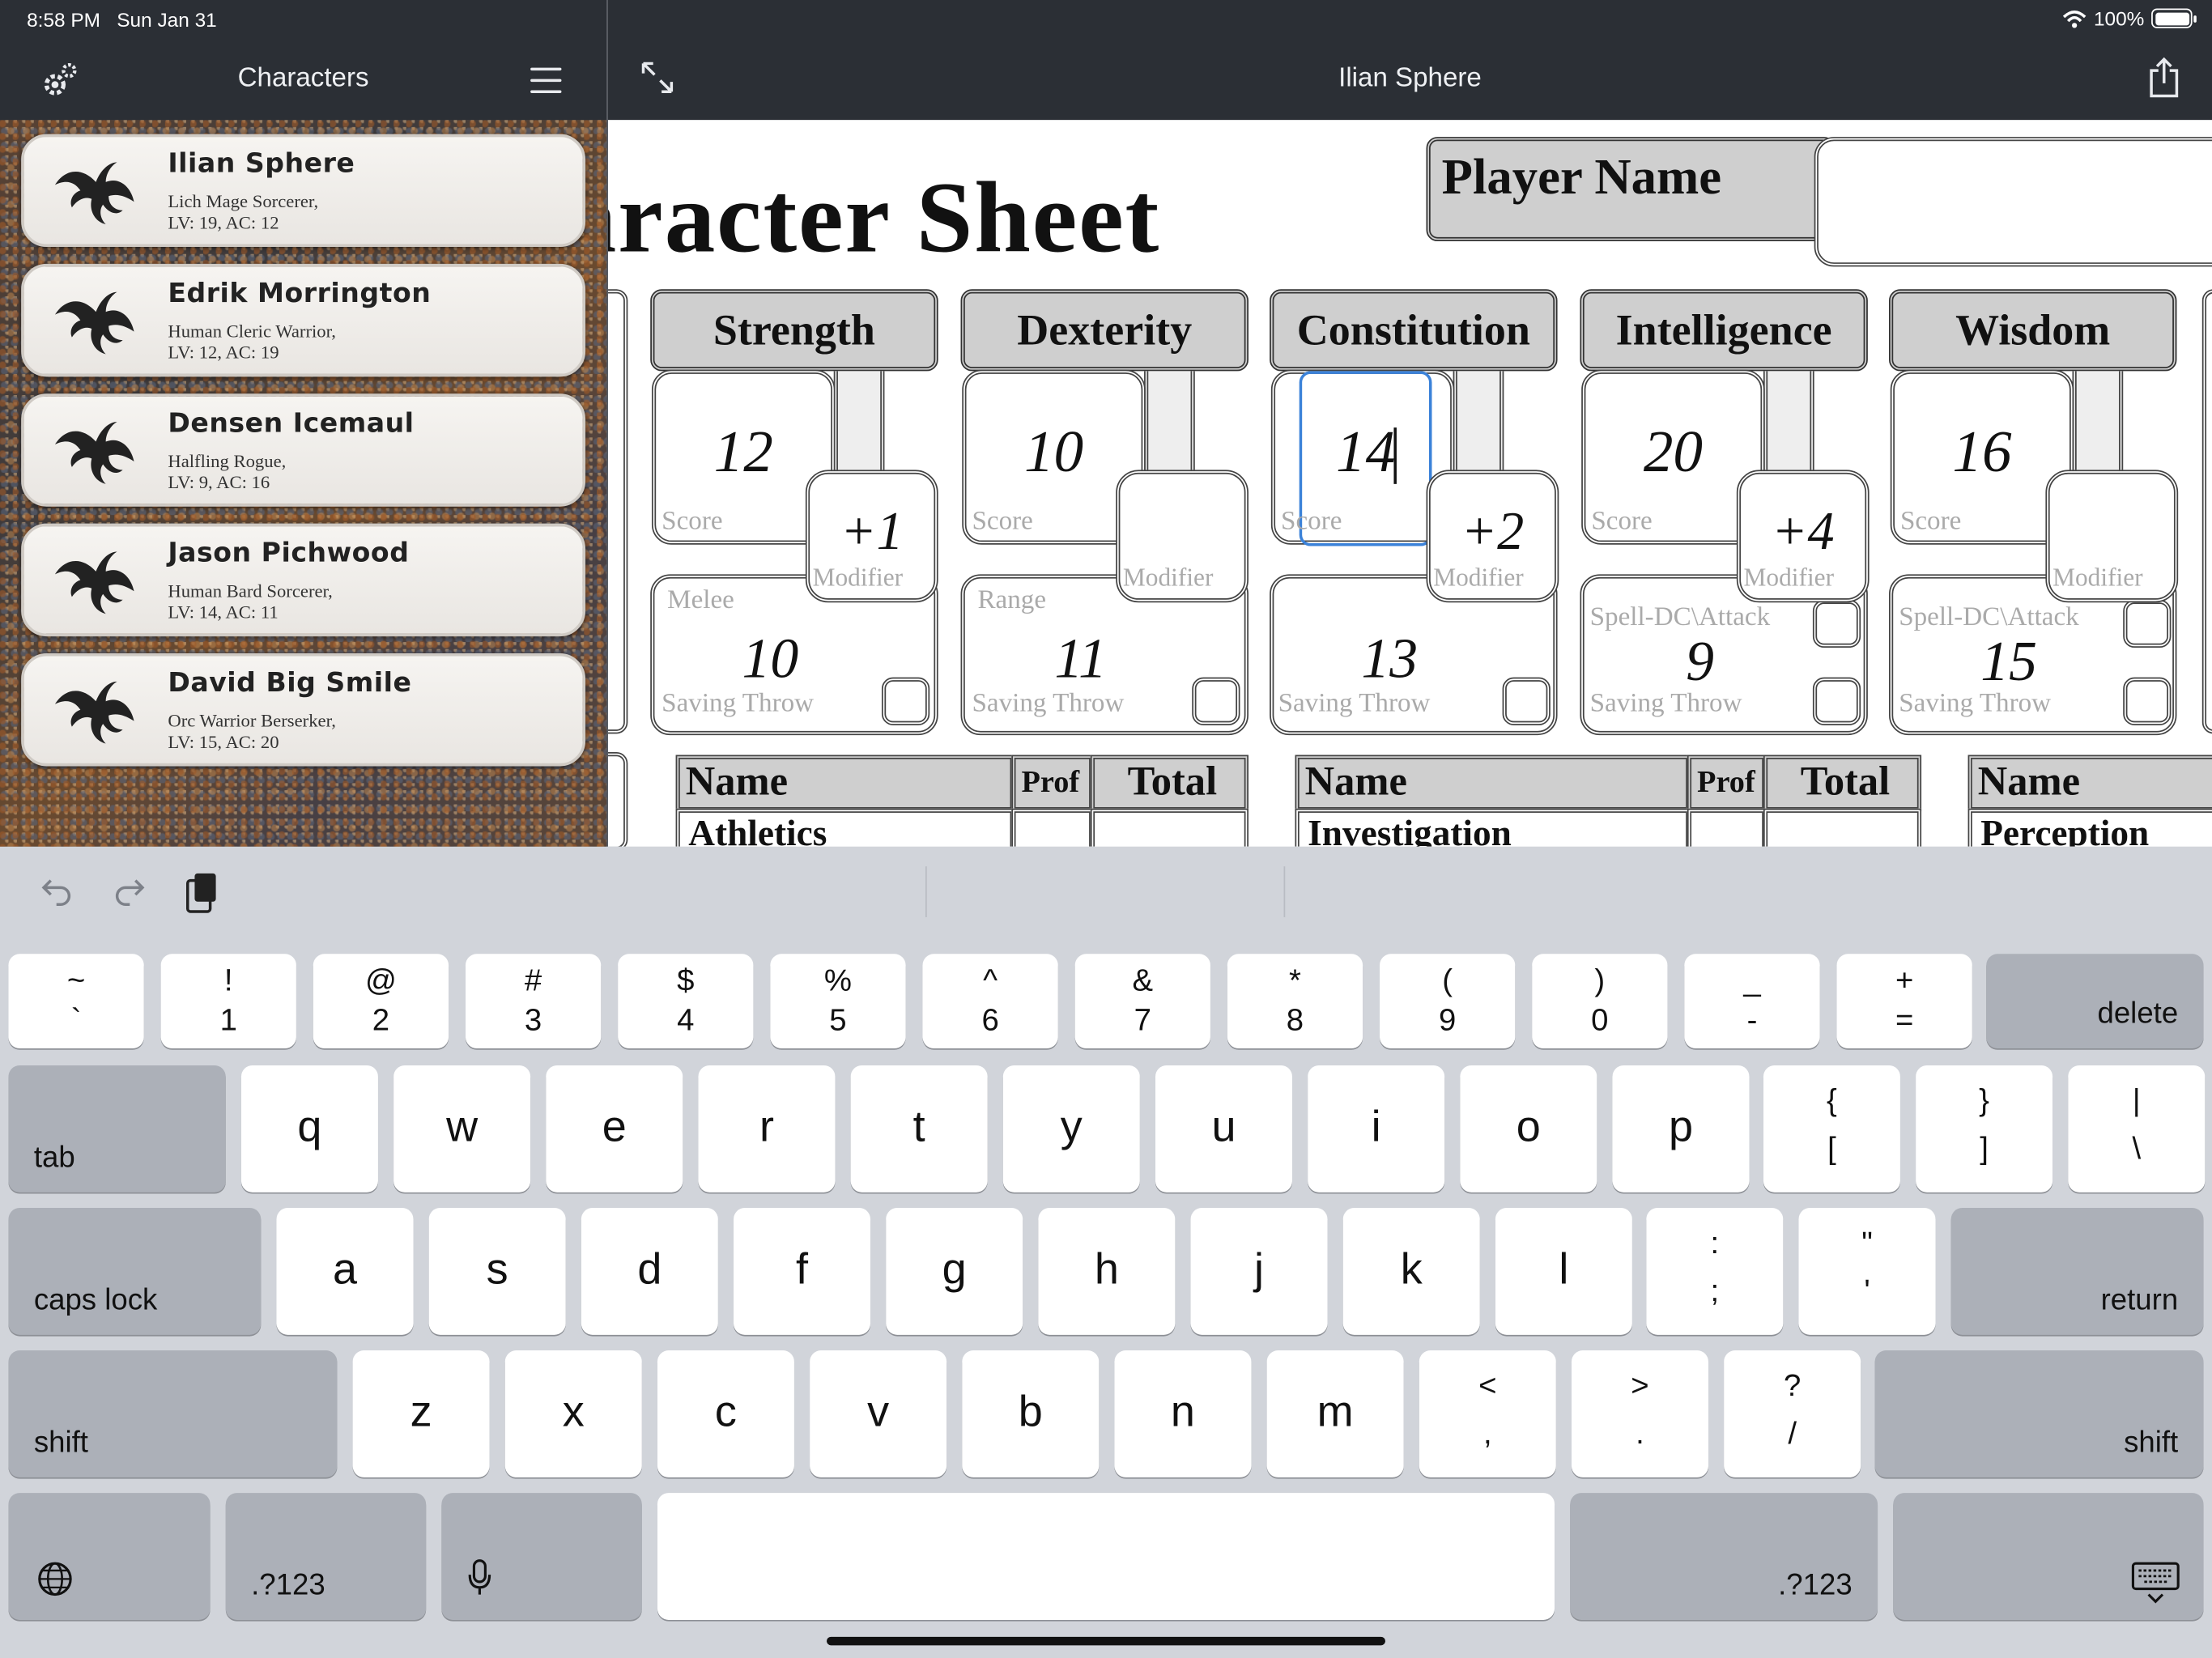  Describe the element at coordinates (2039, 1413) in the screenshot. I see `shift-right-key: shift` at that location.